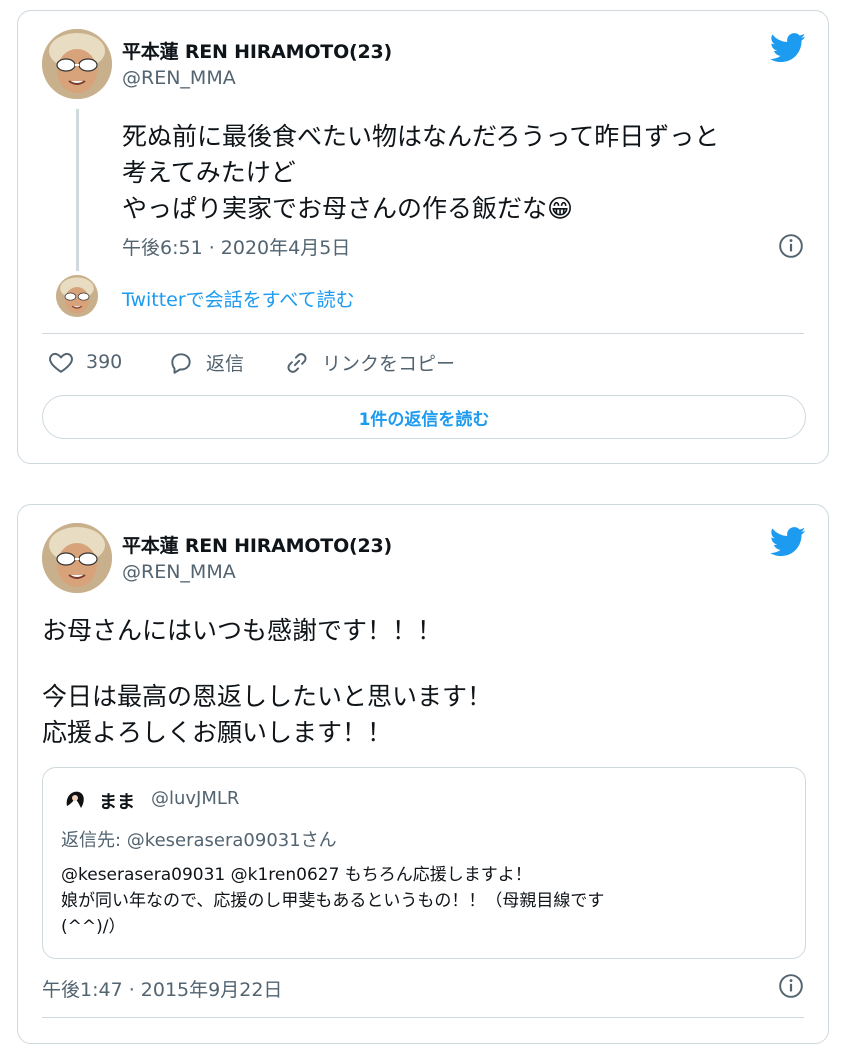 This screenshot has height=1044, width=861. Describe the element at coordinates (333, 901) in the screenshot. I see `quote-text-line-2: 娘が同い年なので、応援のし甲斐もあるというもの！！（母親目線です` at that location.